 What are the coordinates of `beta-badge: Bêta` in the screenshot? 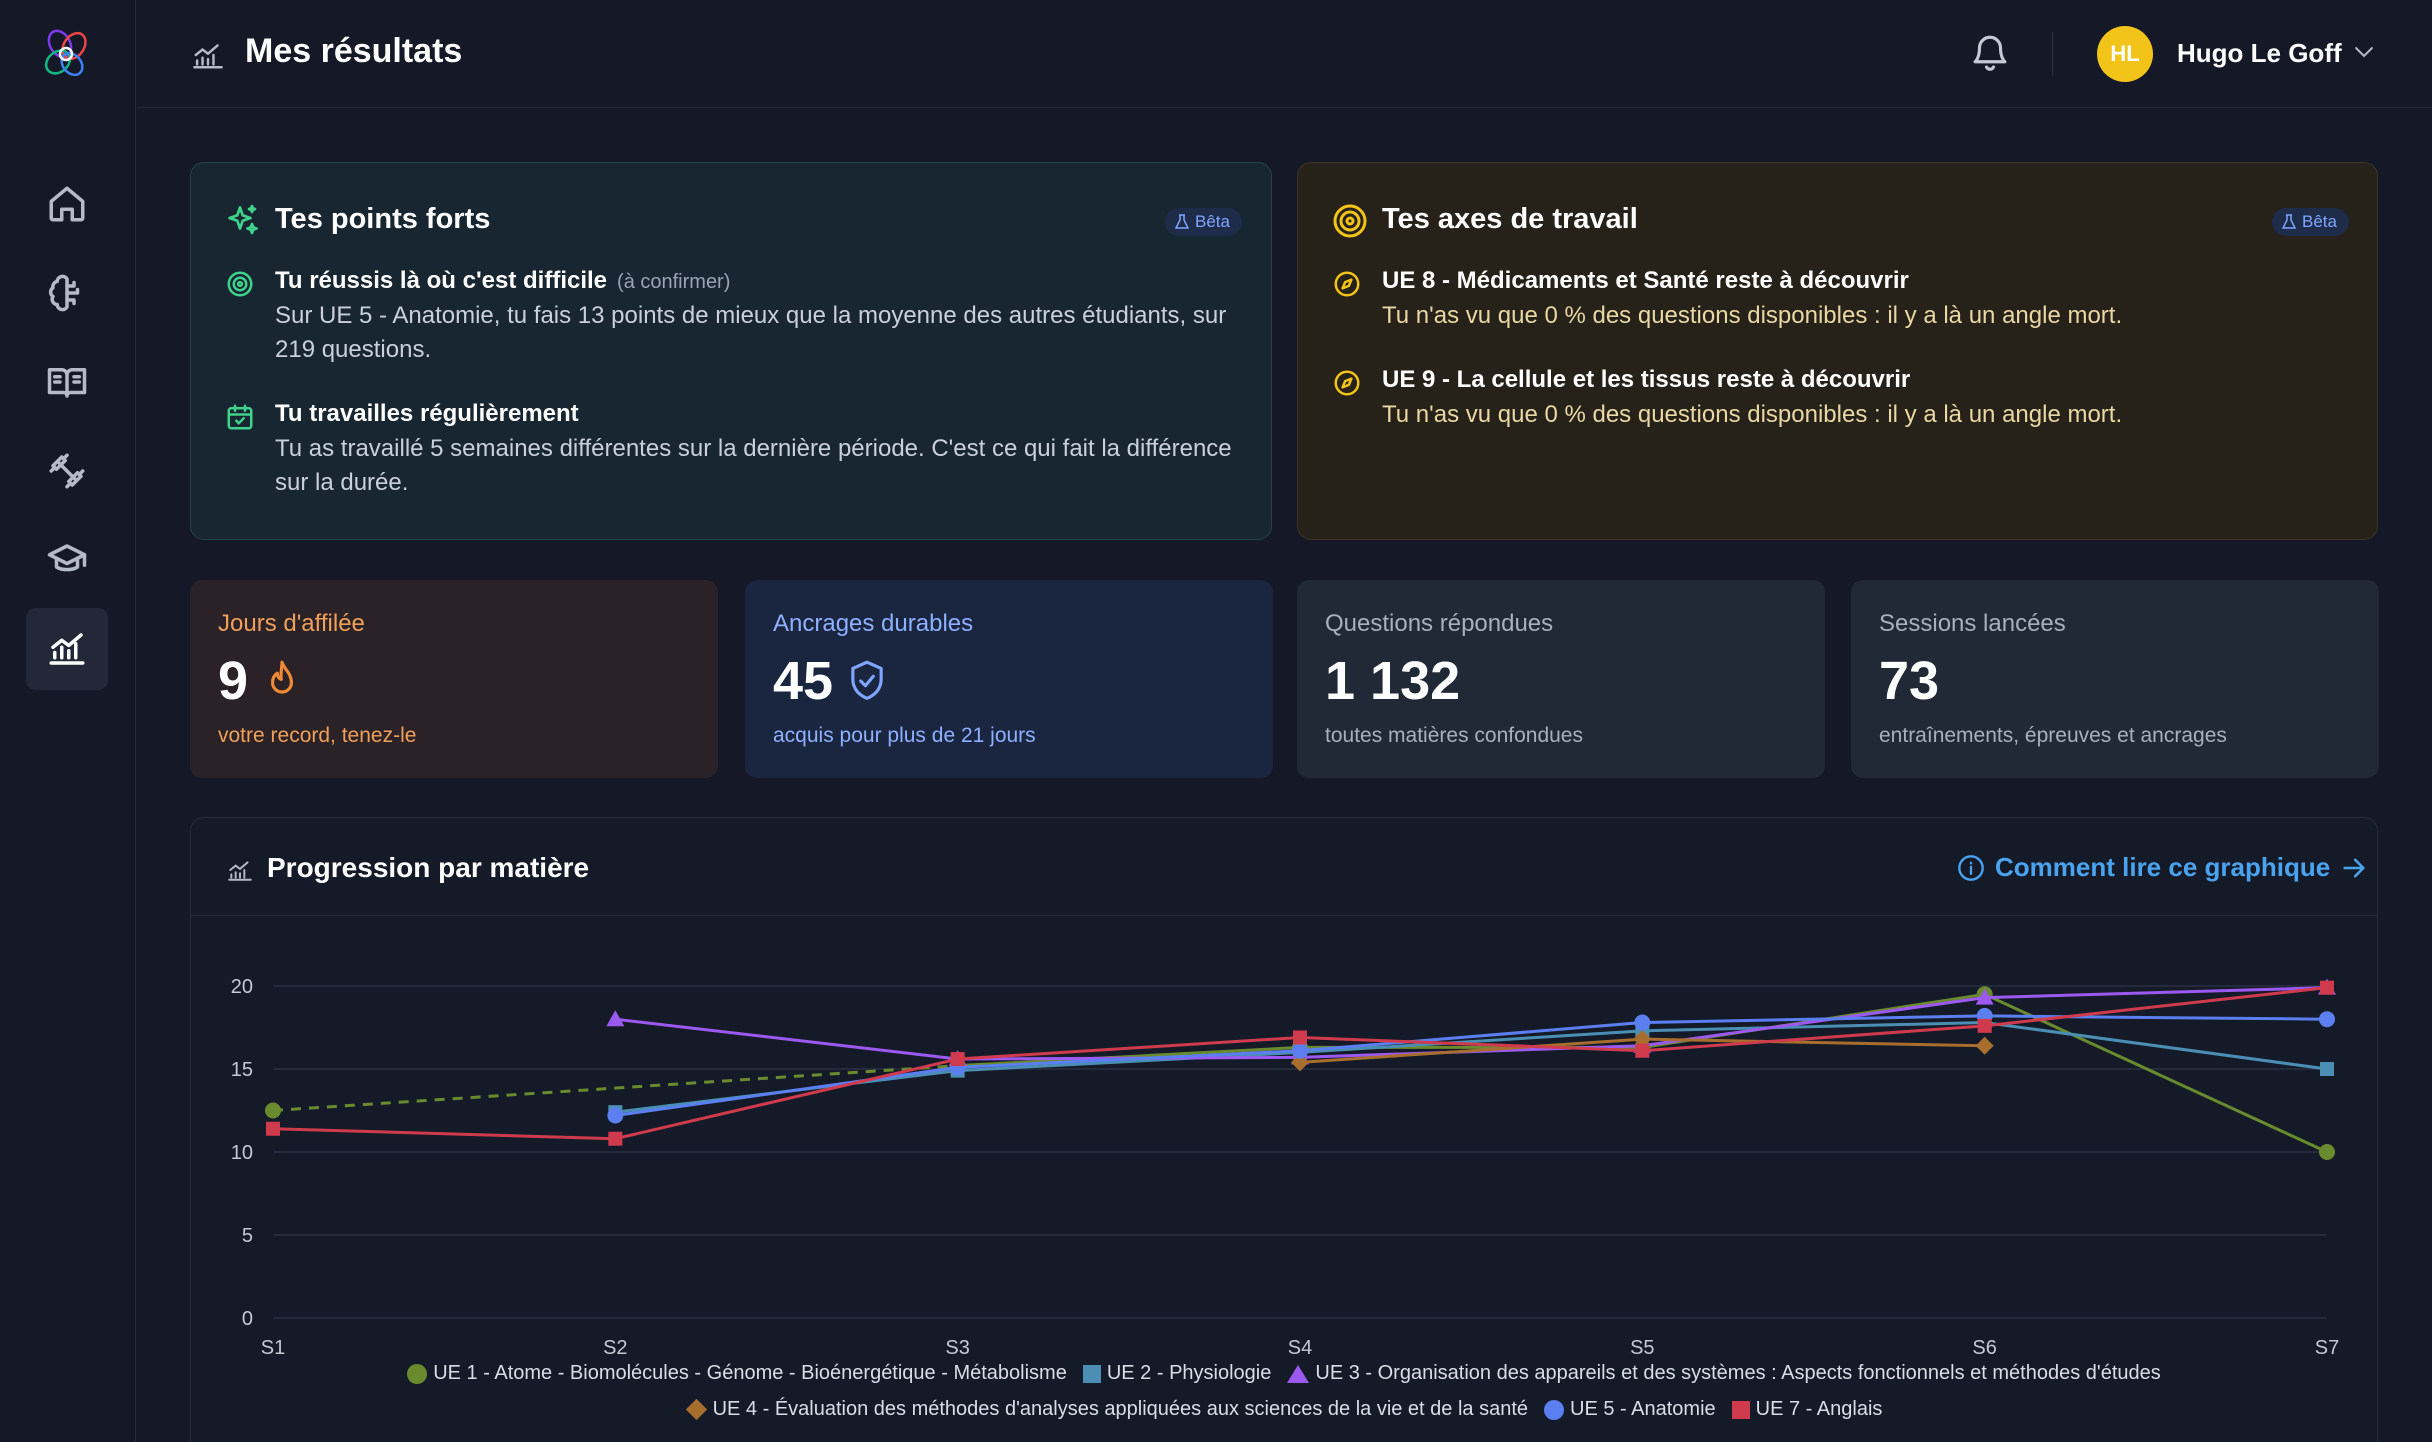 It's located at (1203, 222).